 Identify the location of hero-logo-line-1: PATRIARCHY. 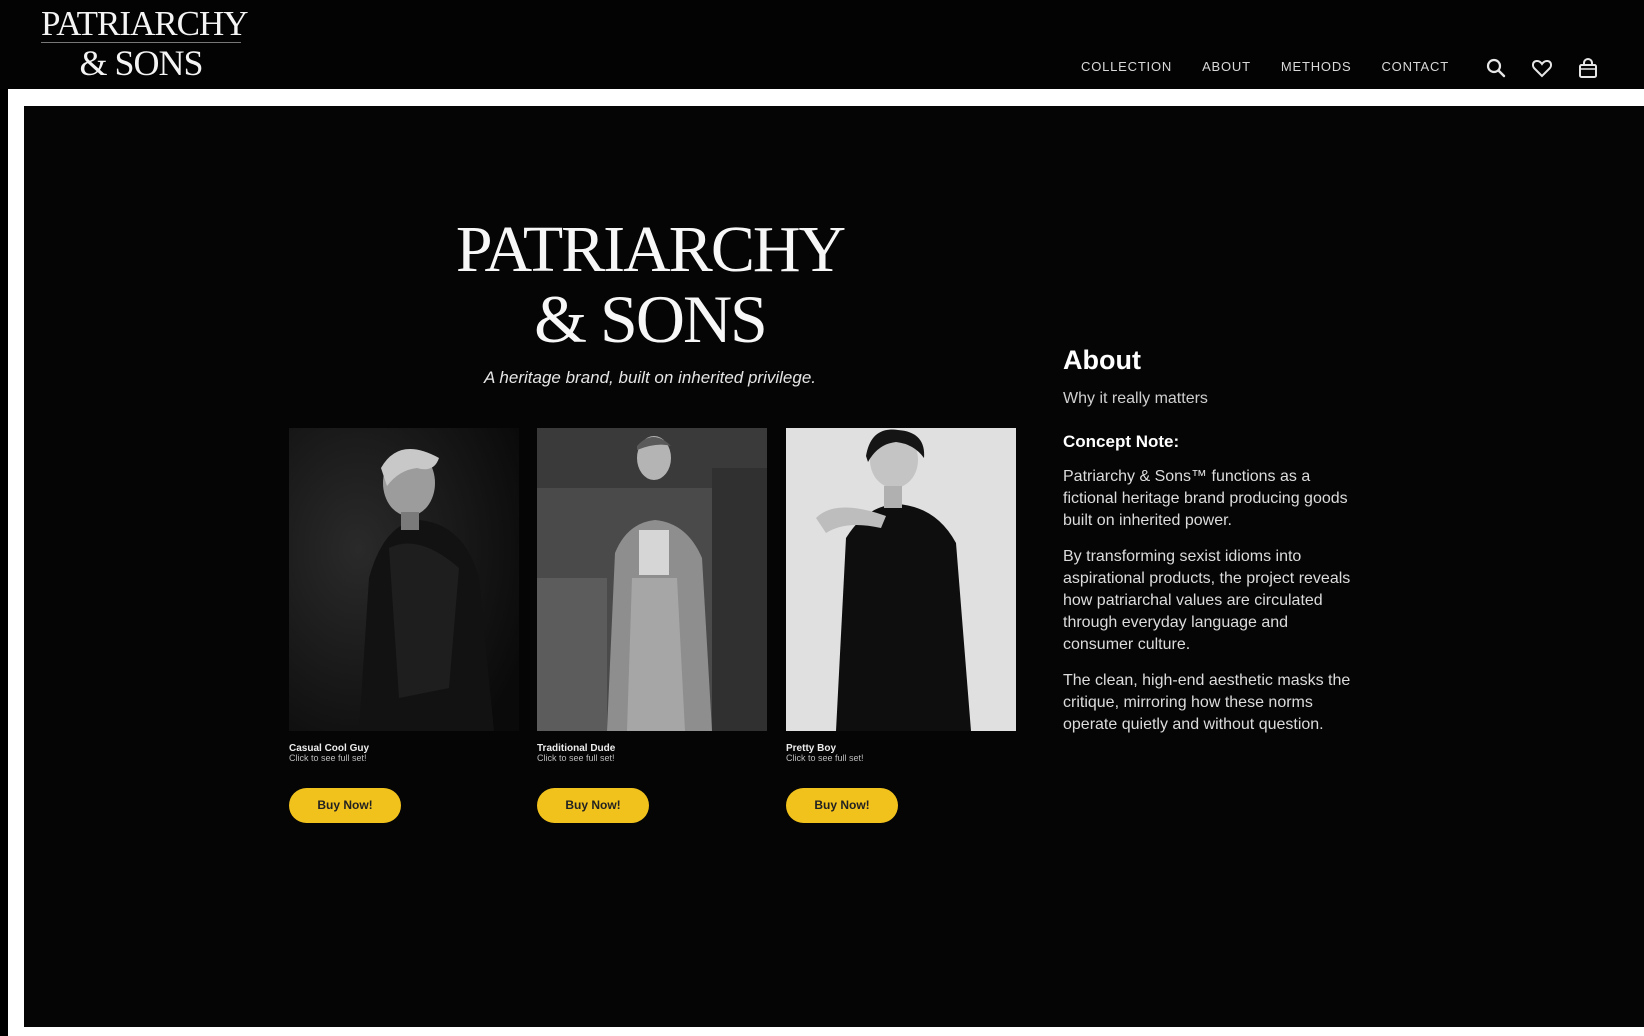
(650, 249).